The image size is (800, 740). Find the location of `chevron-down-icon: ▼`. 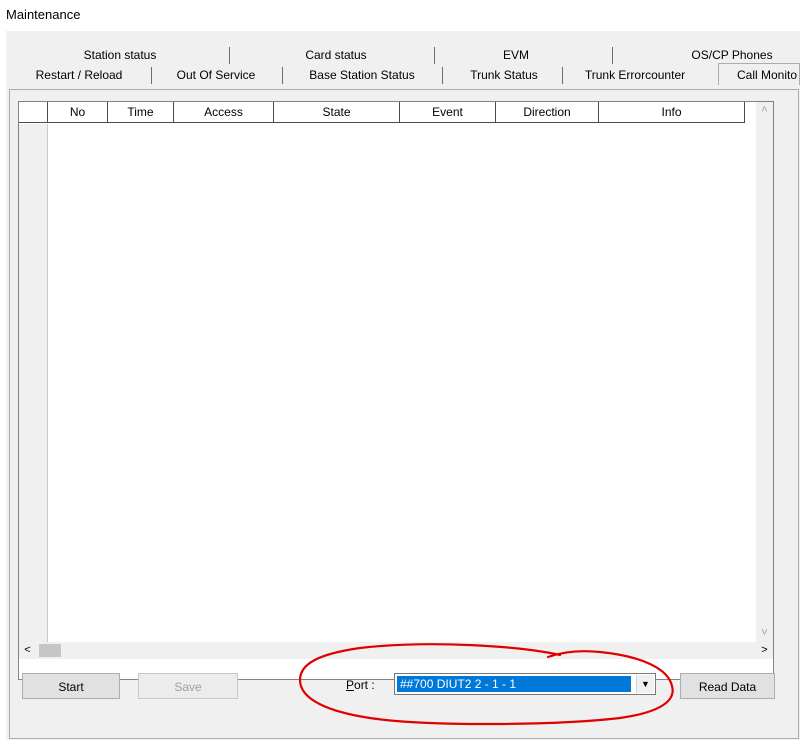

chevron-down-icon: ▼ is located at coordinates (645, 684).